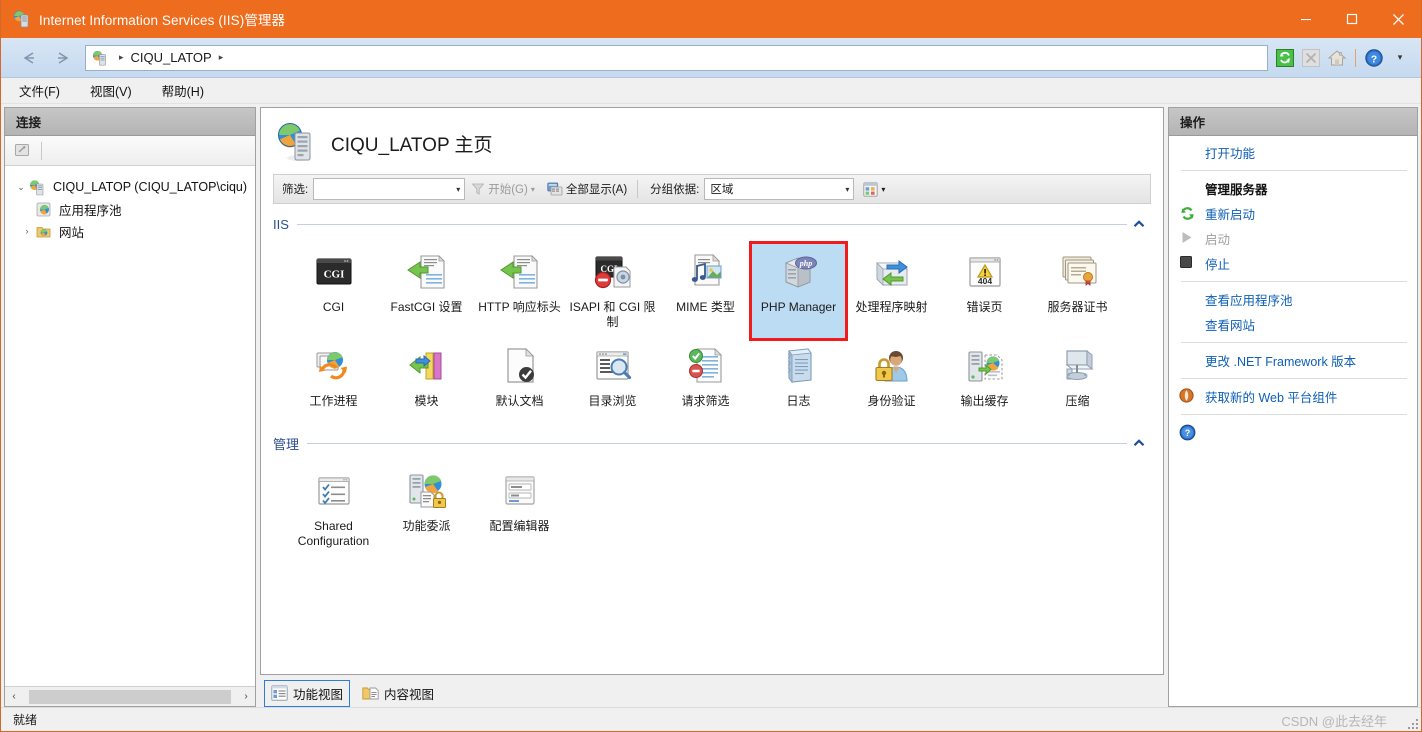  I want to click on address-toolbar: ? ▾, so click(1344, 58).